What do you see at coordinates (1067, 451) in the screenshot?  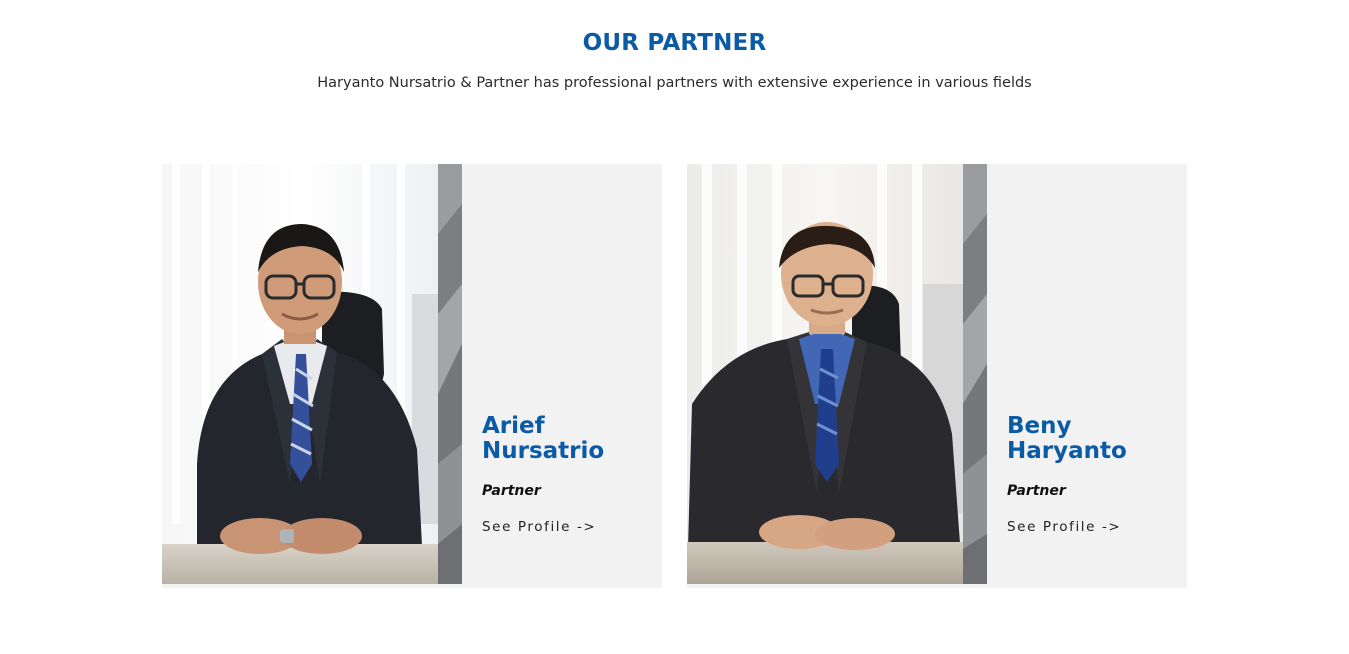 I see `partner-last-name: Haryanto` at bounding box center [1067, 451].